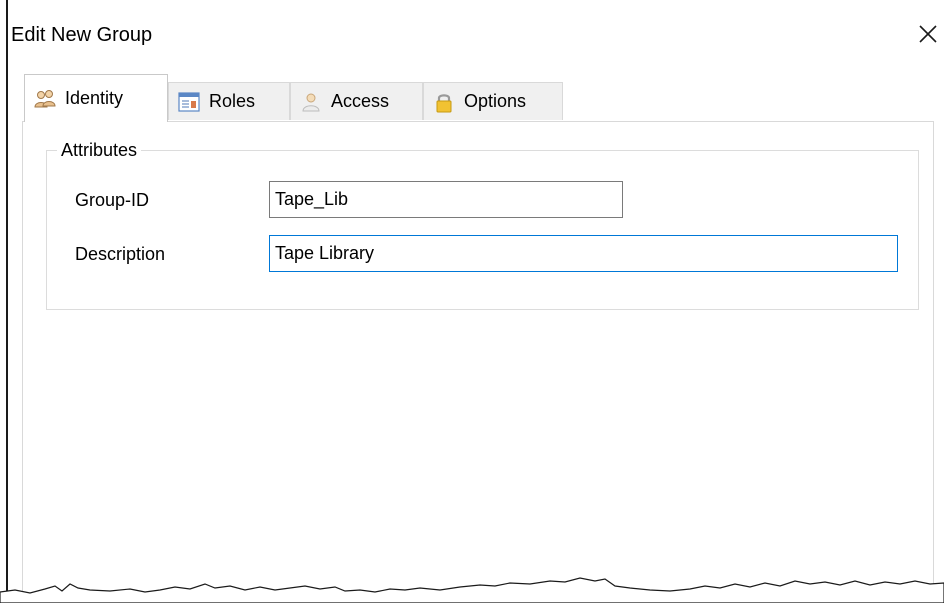  I want to click on close-icon, so click(928, 34).